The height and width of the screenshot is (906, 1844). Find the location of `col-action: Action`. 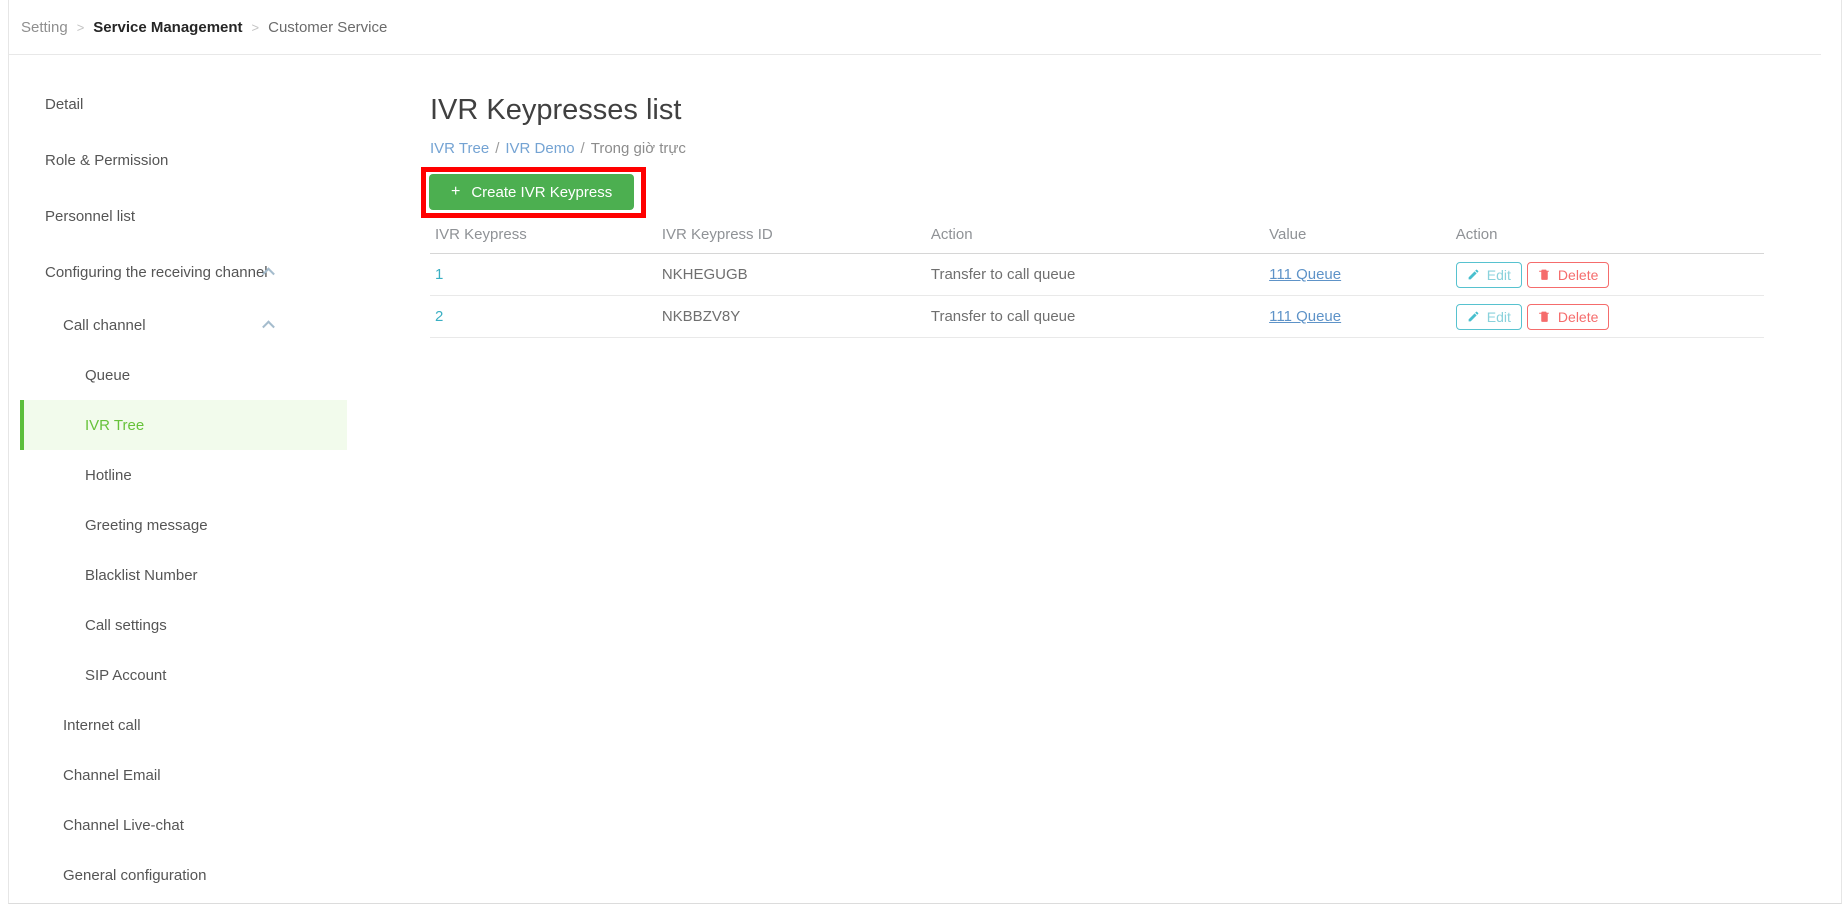

col-action: Action is located at coordinates (1095, 240).